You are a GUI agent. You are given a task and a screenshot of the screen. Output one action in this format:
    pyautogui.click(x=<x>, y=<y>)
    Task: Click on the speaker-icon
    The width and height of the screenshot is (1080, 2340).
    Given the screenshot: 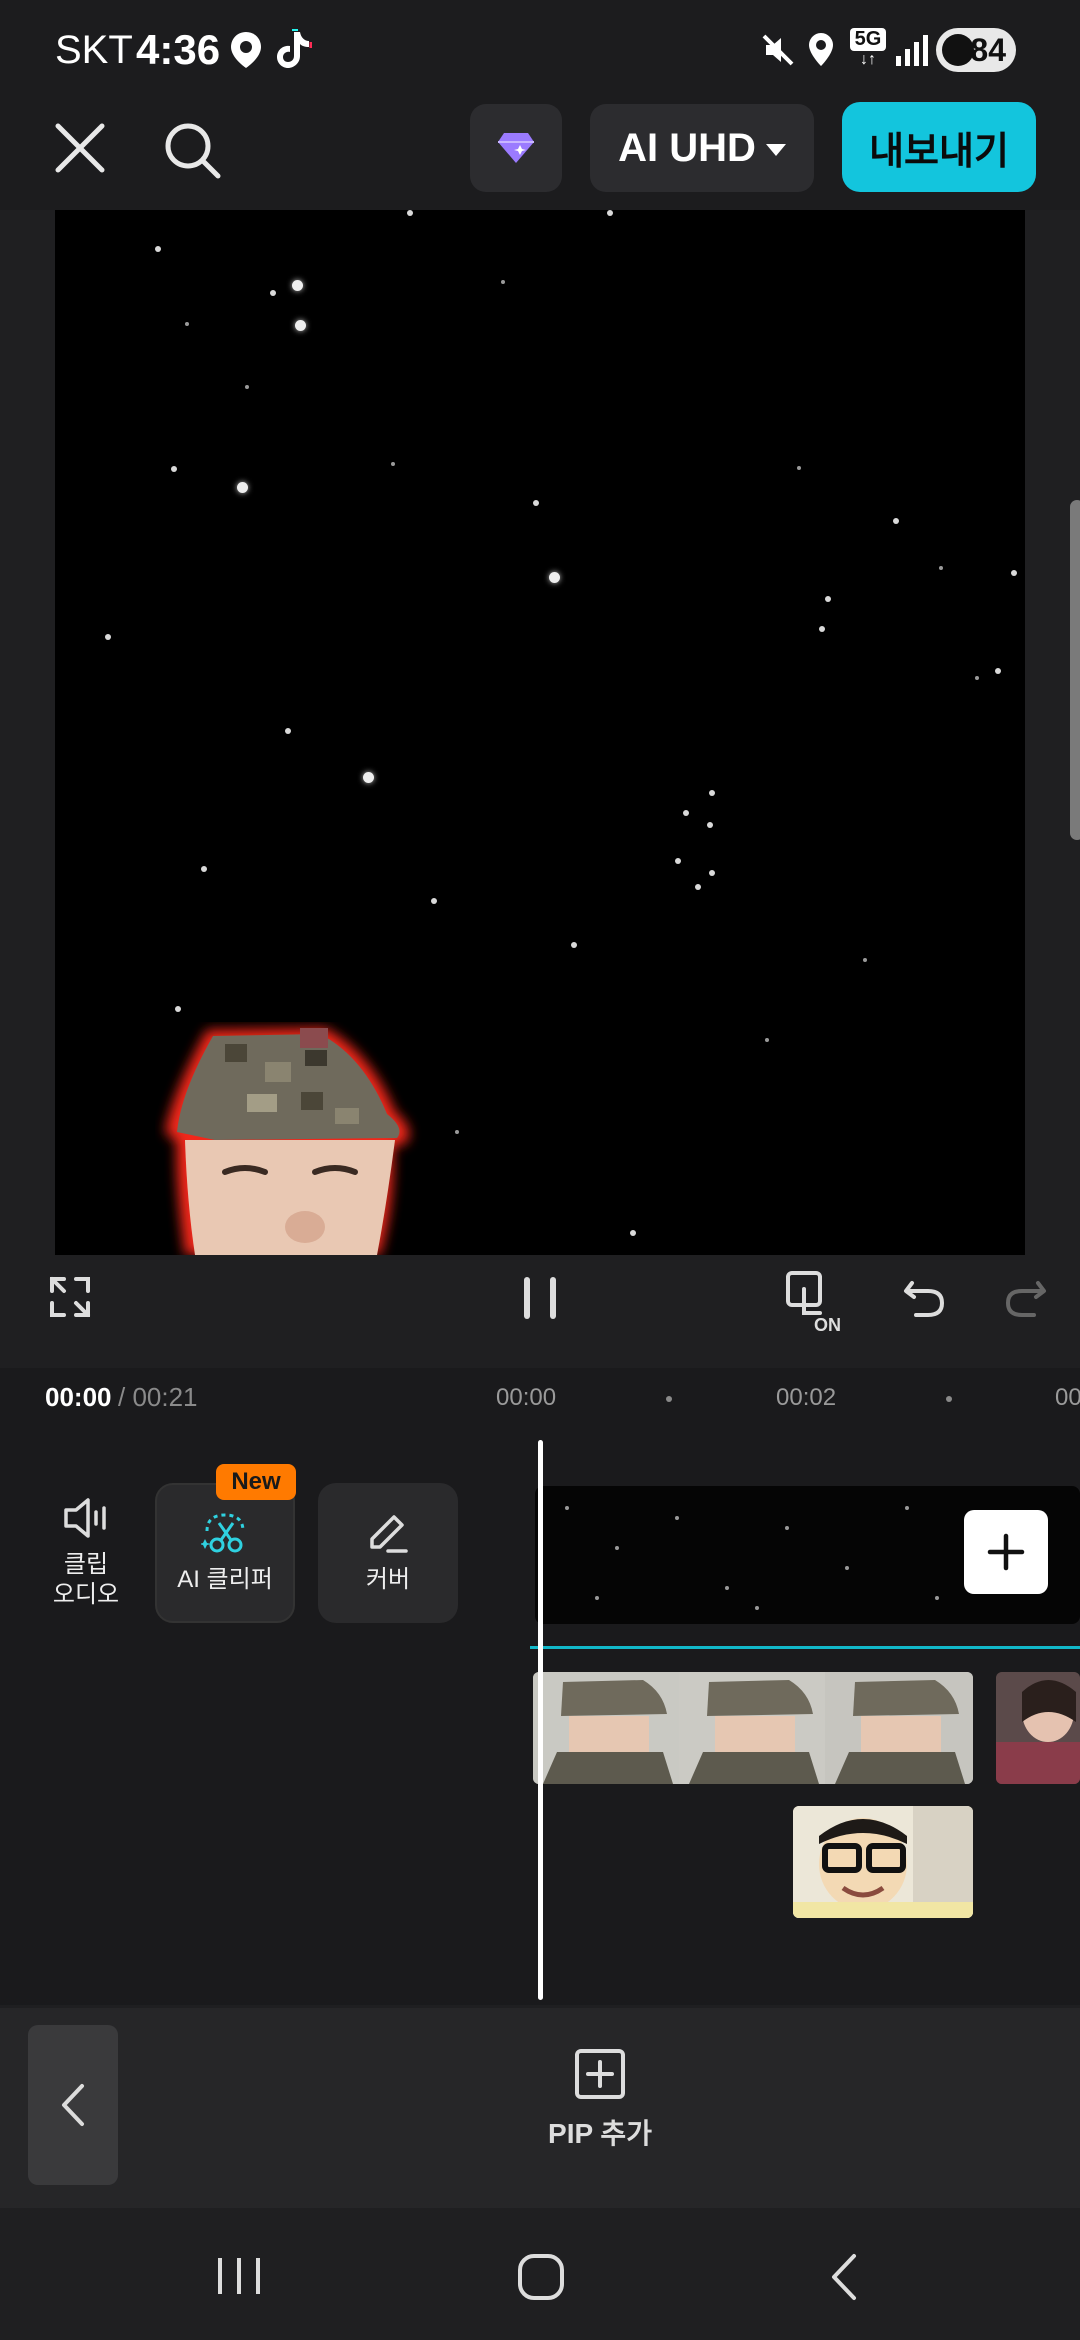 What is the action you would take?
    pyautogui.click(x=85, y=1518)
    